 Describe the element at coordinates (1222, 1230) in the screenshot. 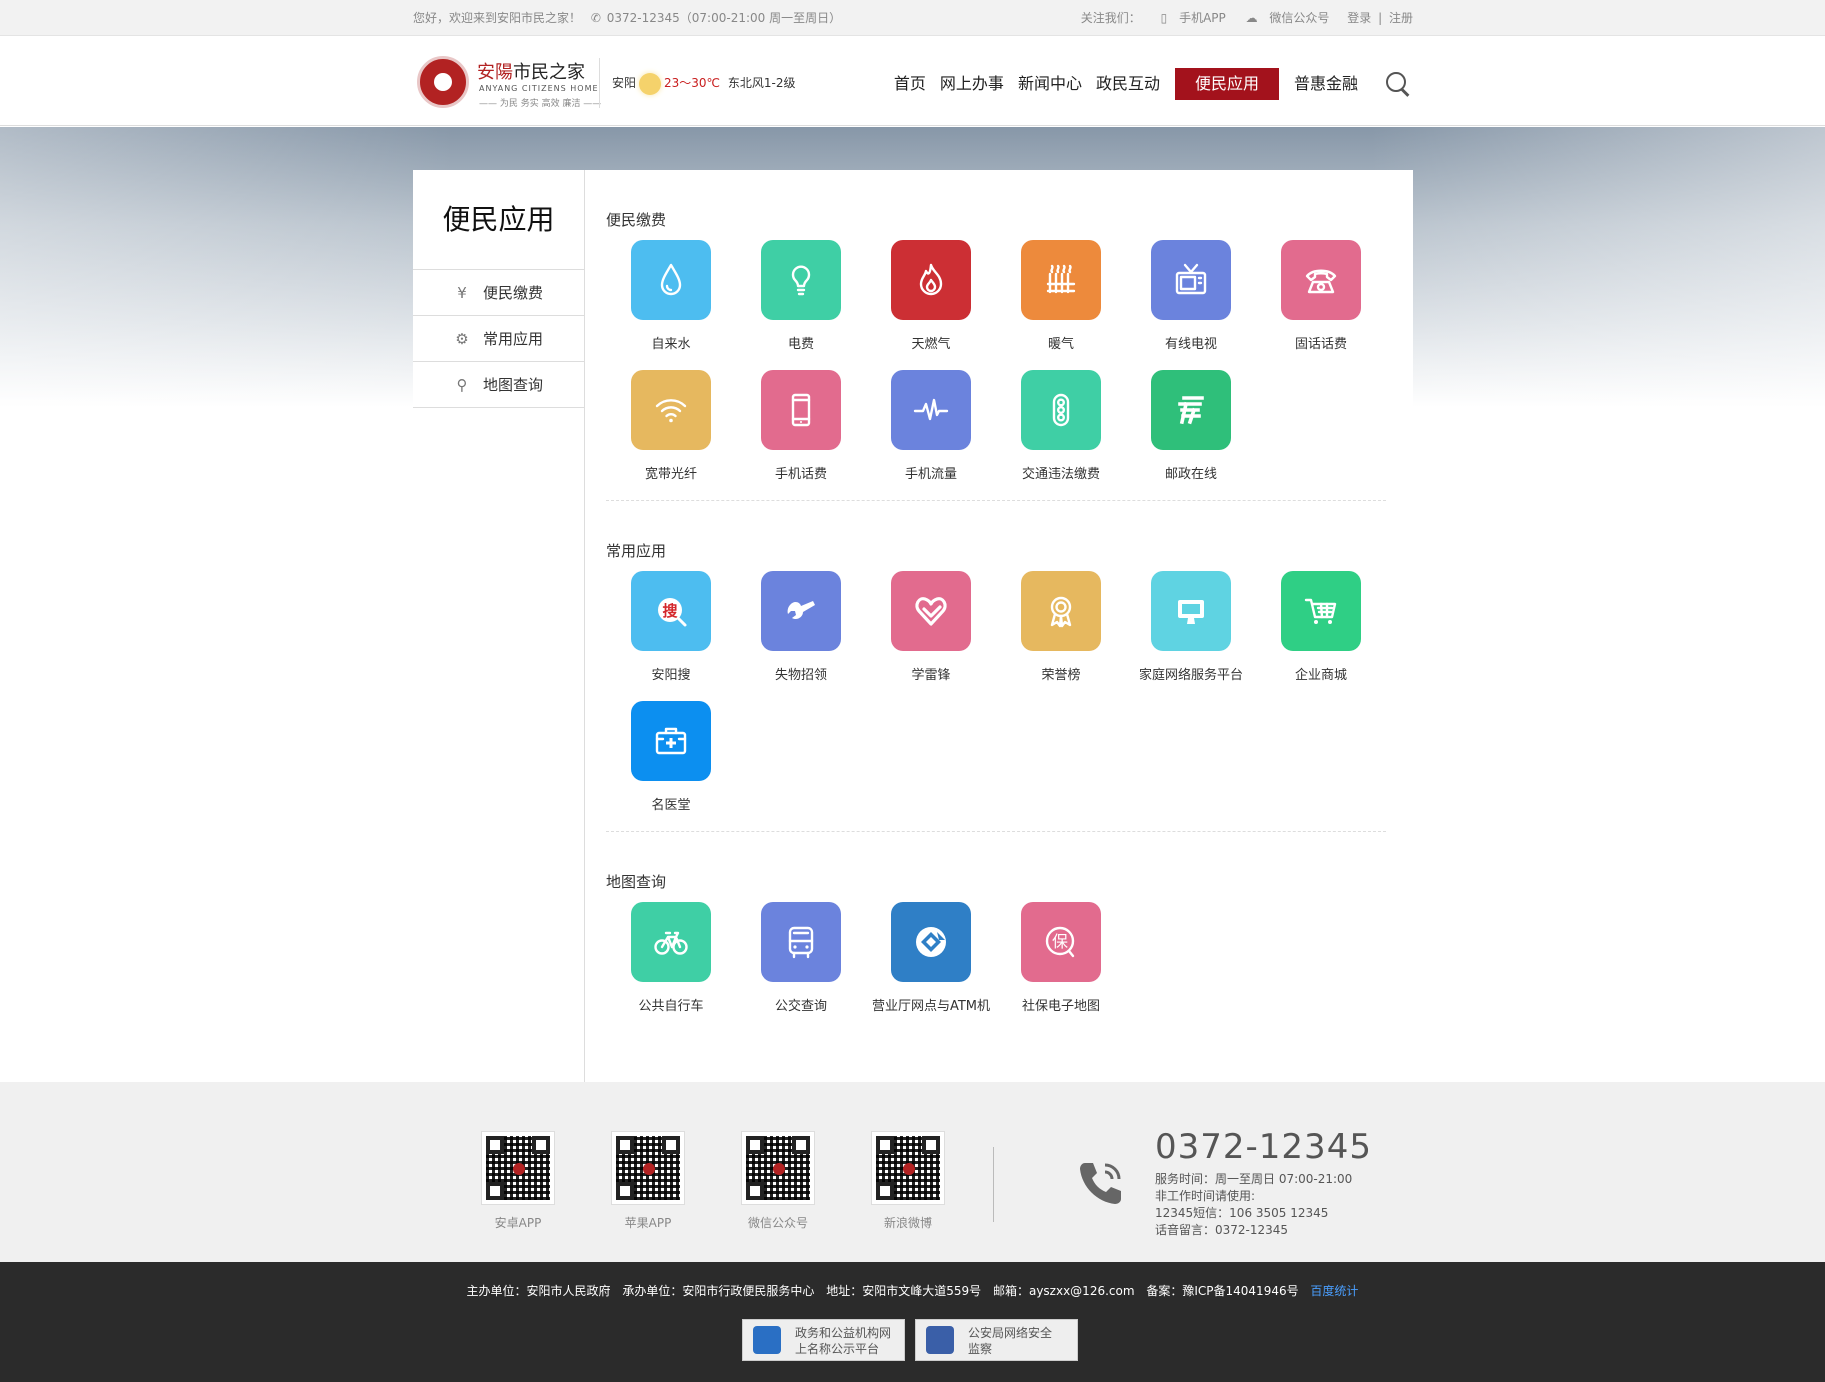

I see `hotline-line: 话音留言：0372-12345` at that location.